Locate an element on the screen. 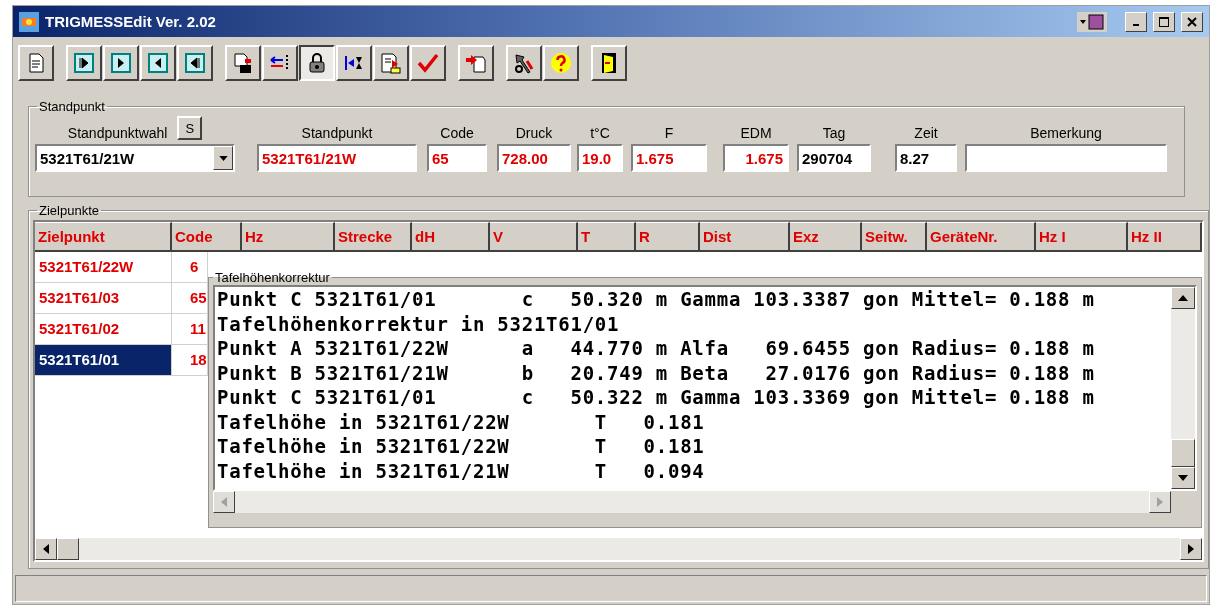 This screenshot has width=1219, height=610. app-icon is located at coordinates (29, 21).